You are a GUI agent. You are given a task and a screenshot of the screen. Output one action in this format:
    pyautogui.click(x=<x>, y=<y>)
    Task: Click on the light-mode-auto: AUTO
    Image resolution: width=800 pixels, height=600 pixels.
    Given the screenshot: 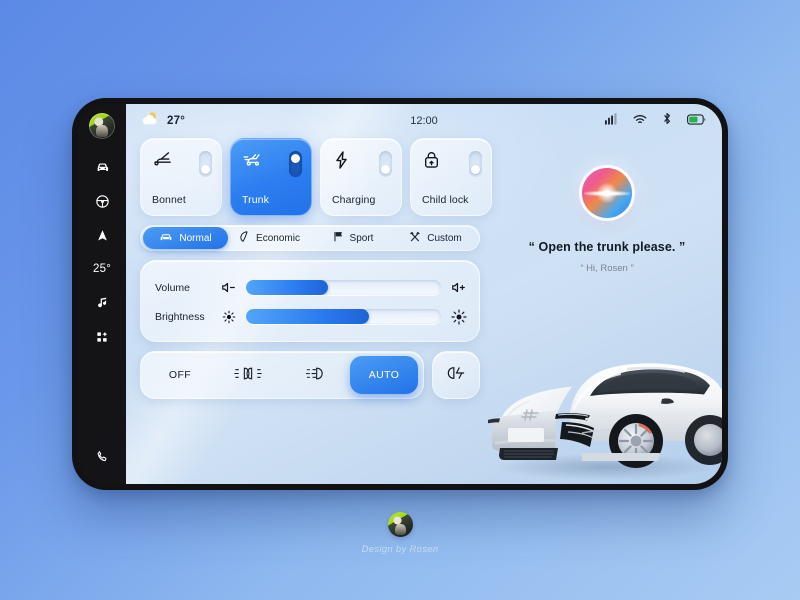 What is the action you would take?
    pyautogui.click(x=384, y=375)
    